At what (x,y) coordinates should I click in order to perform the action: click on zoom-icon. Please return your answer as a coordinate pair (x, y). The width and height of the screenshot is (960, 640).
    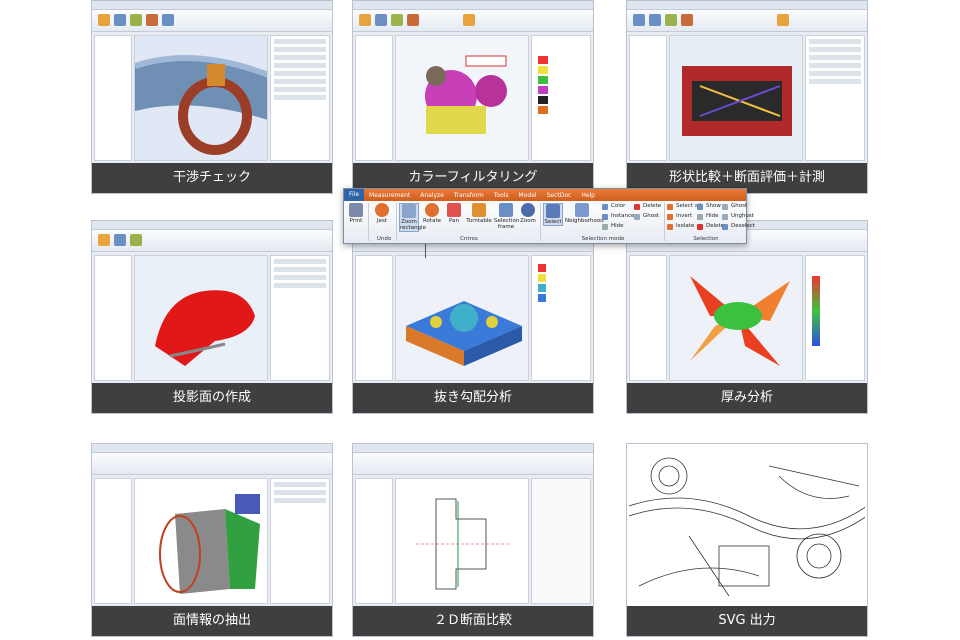
    Looking at the image, I should click on (528, 210).